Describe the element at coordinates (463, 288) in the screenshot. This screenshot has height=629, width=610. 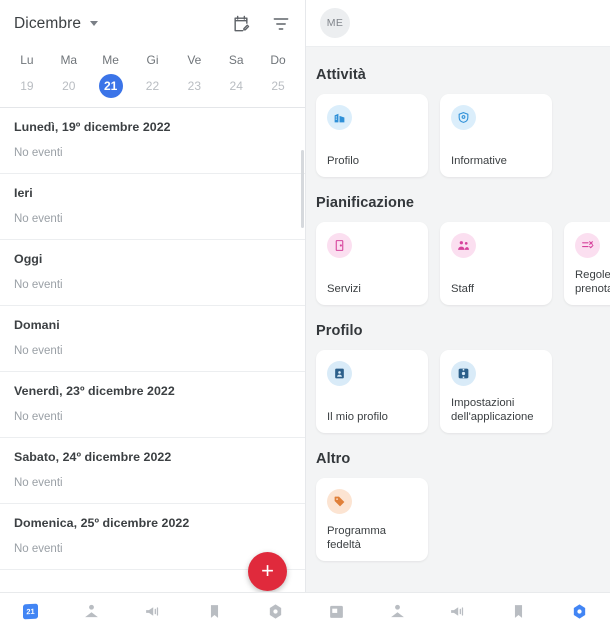
I see `card-label: Staff` at that location.